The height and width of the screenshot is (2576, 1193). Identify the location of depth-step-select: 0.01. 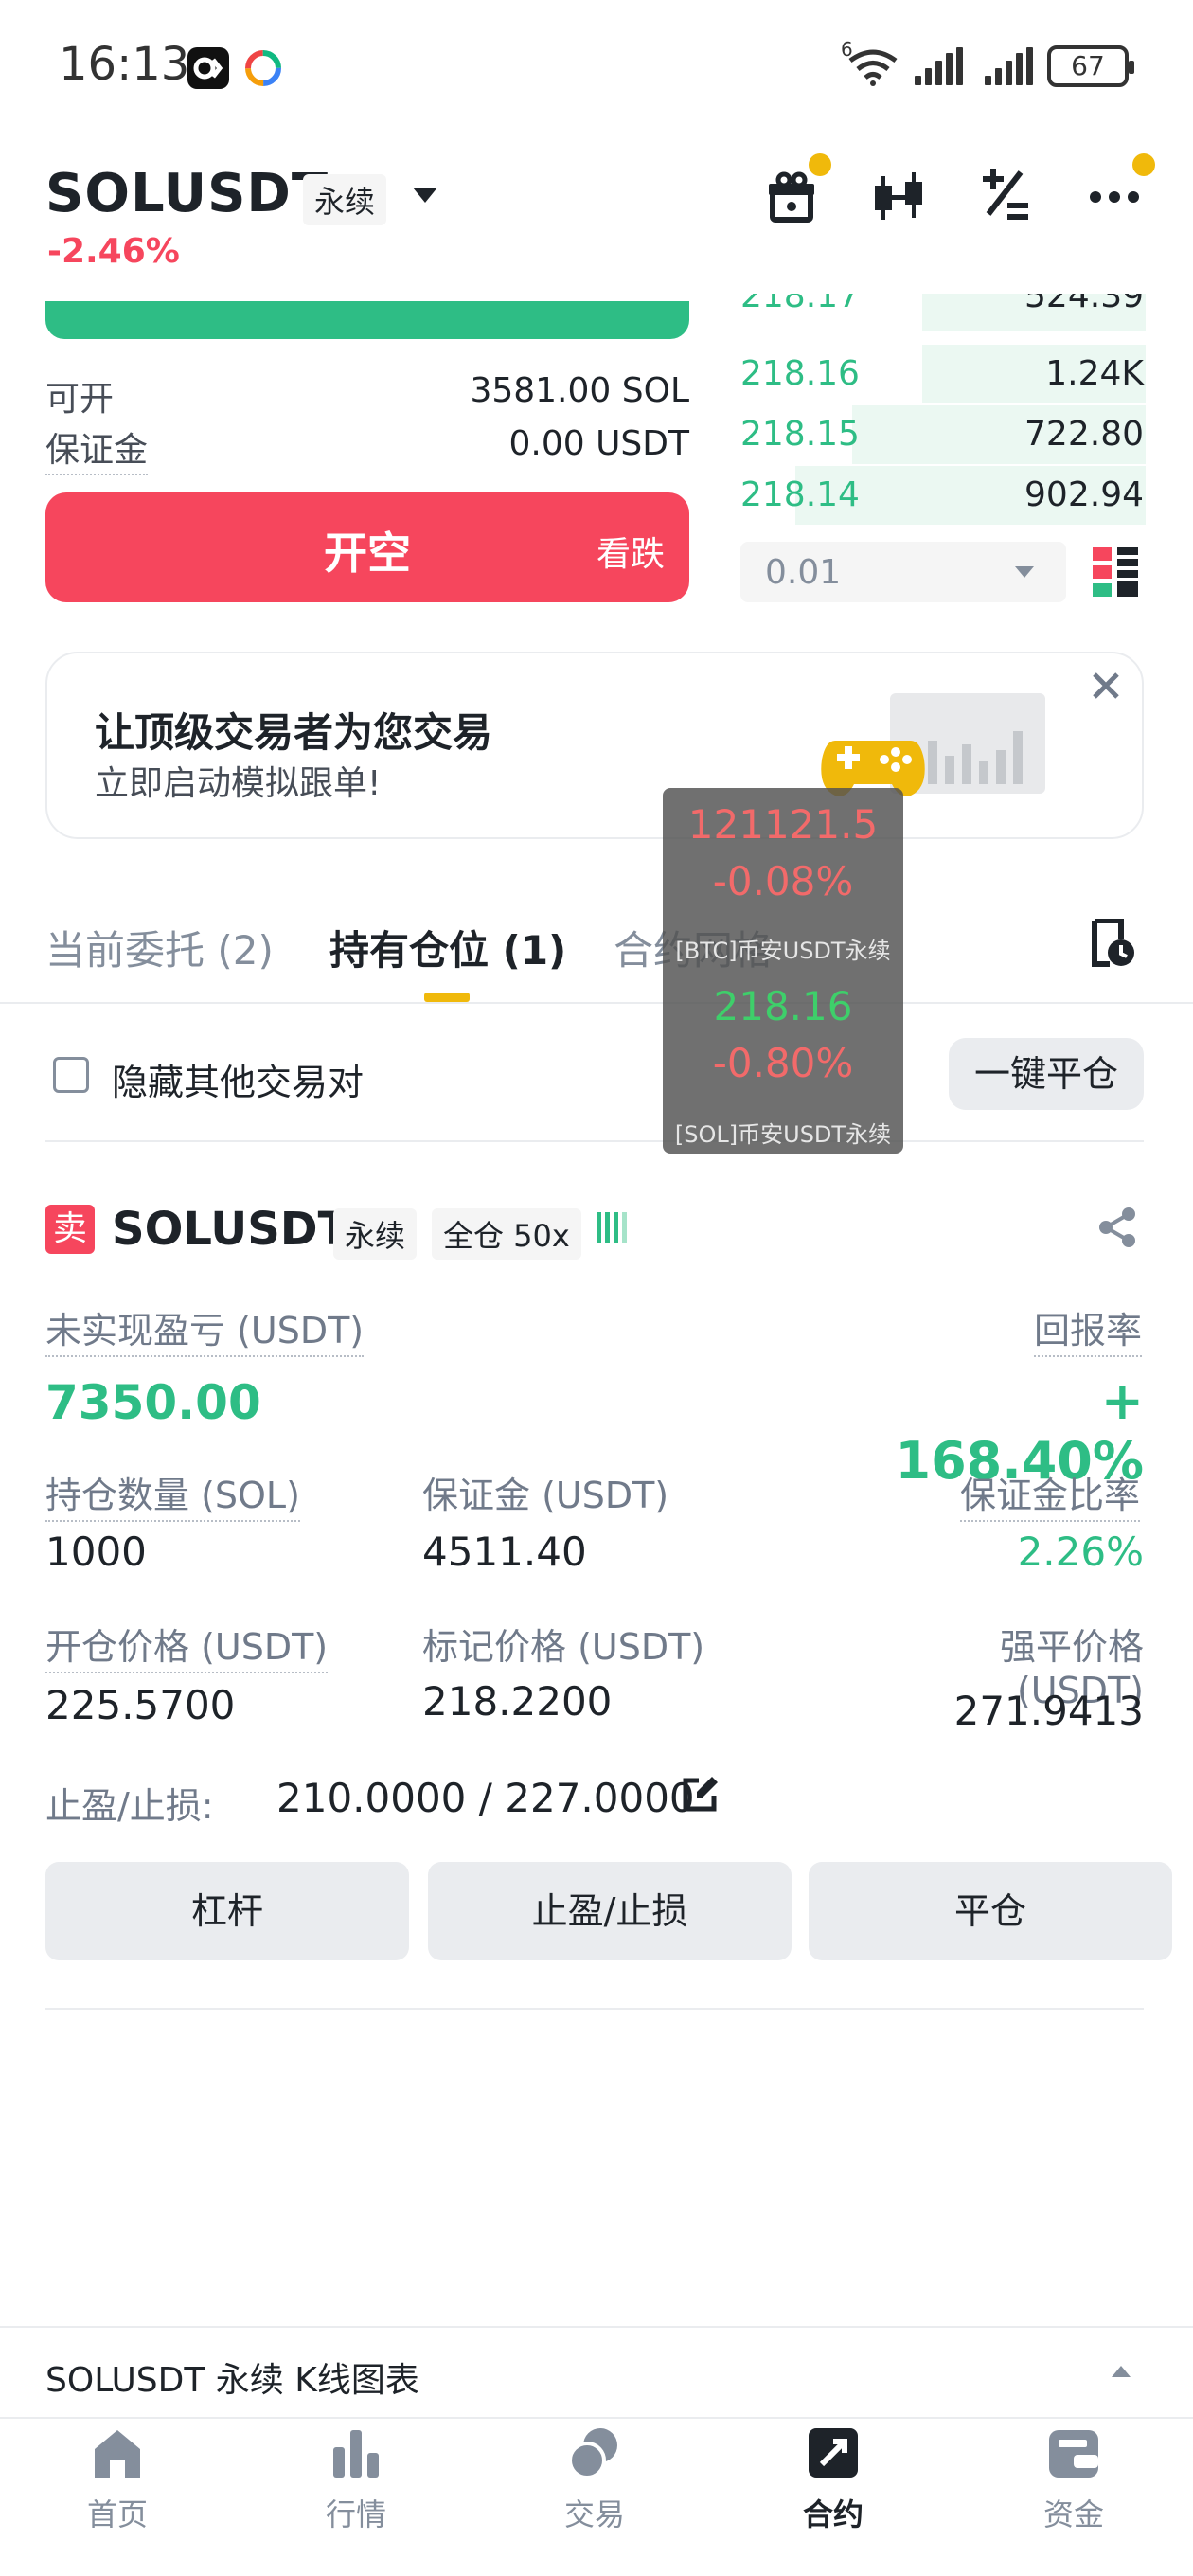
(903, 572).